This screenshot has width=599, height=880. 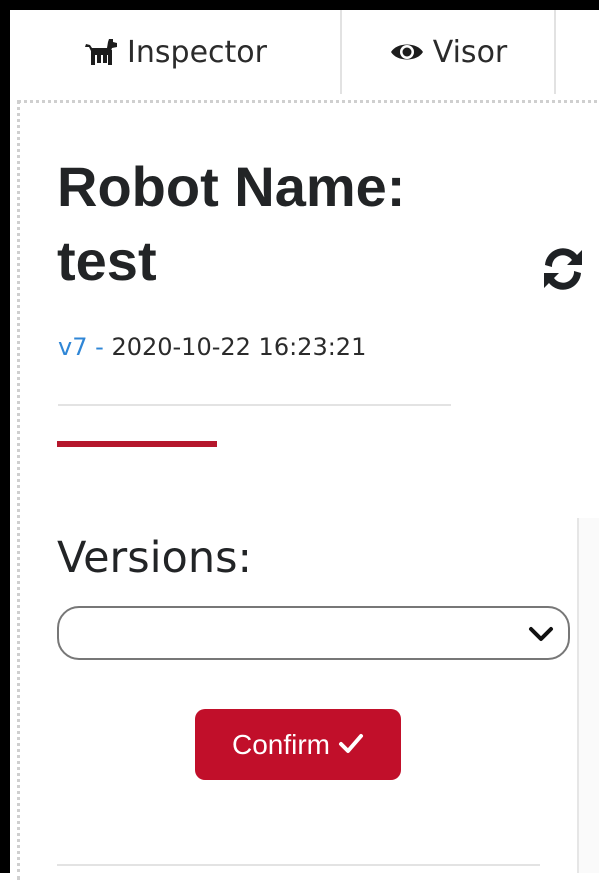 What do you see at coordinates (313, 633) in the screenshot?
I see `versions-select` at bounding box center [313, 633].